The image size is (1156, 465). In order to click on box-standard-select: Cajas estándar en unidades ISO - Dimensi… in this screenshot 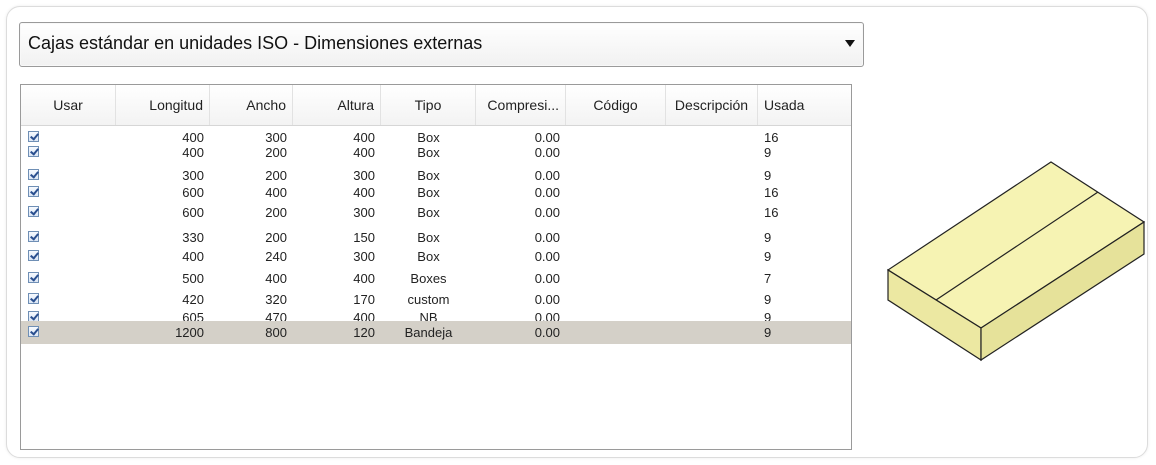, I will do `click(441, 44)`.